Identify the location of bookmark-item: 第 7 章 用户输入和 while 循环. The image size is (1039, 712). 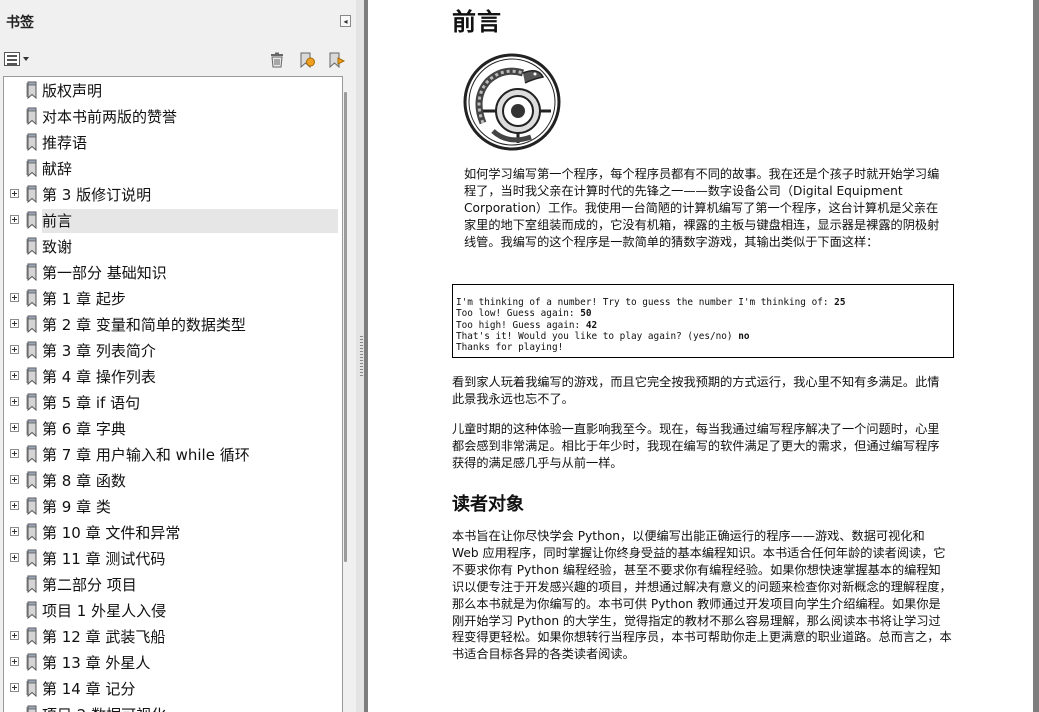
(171, 455).